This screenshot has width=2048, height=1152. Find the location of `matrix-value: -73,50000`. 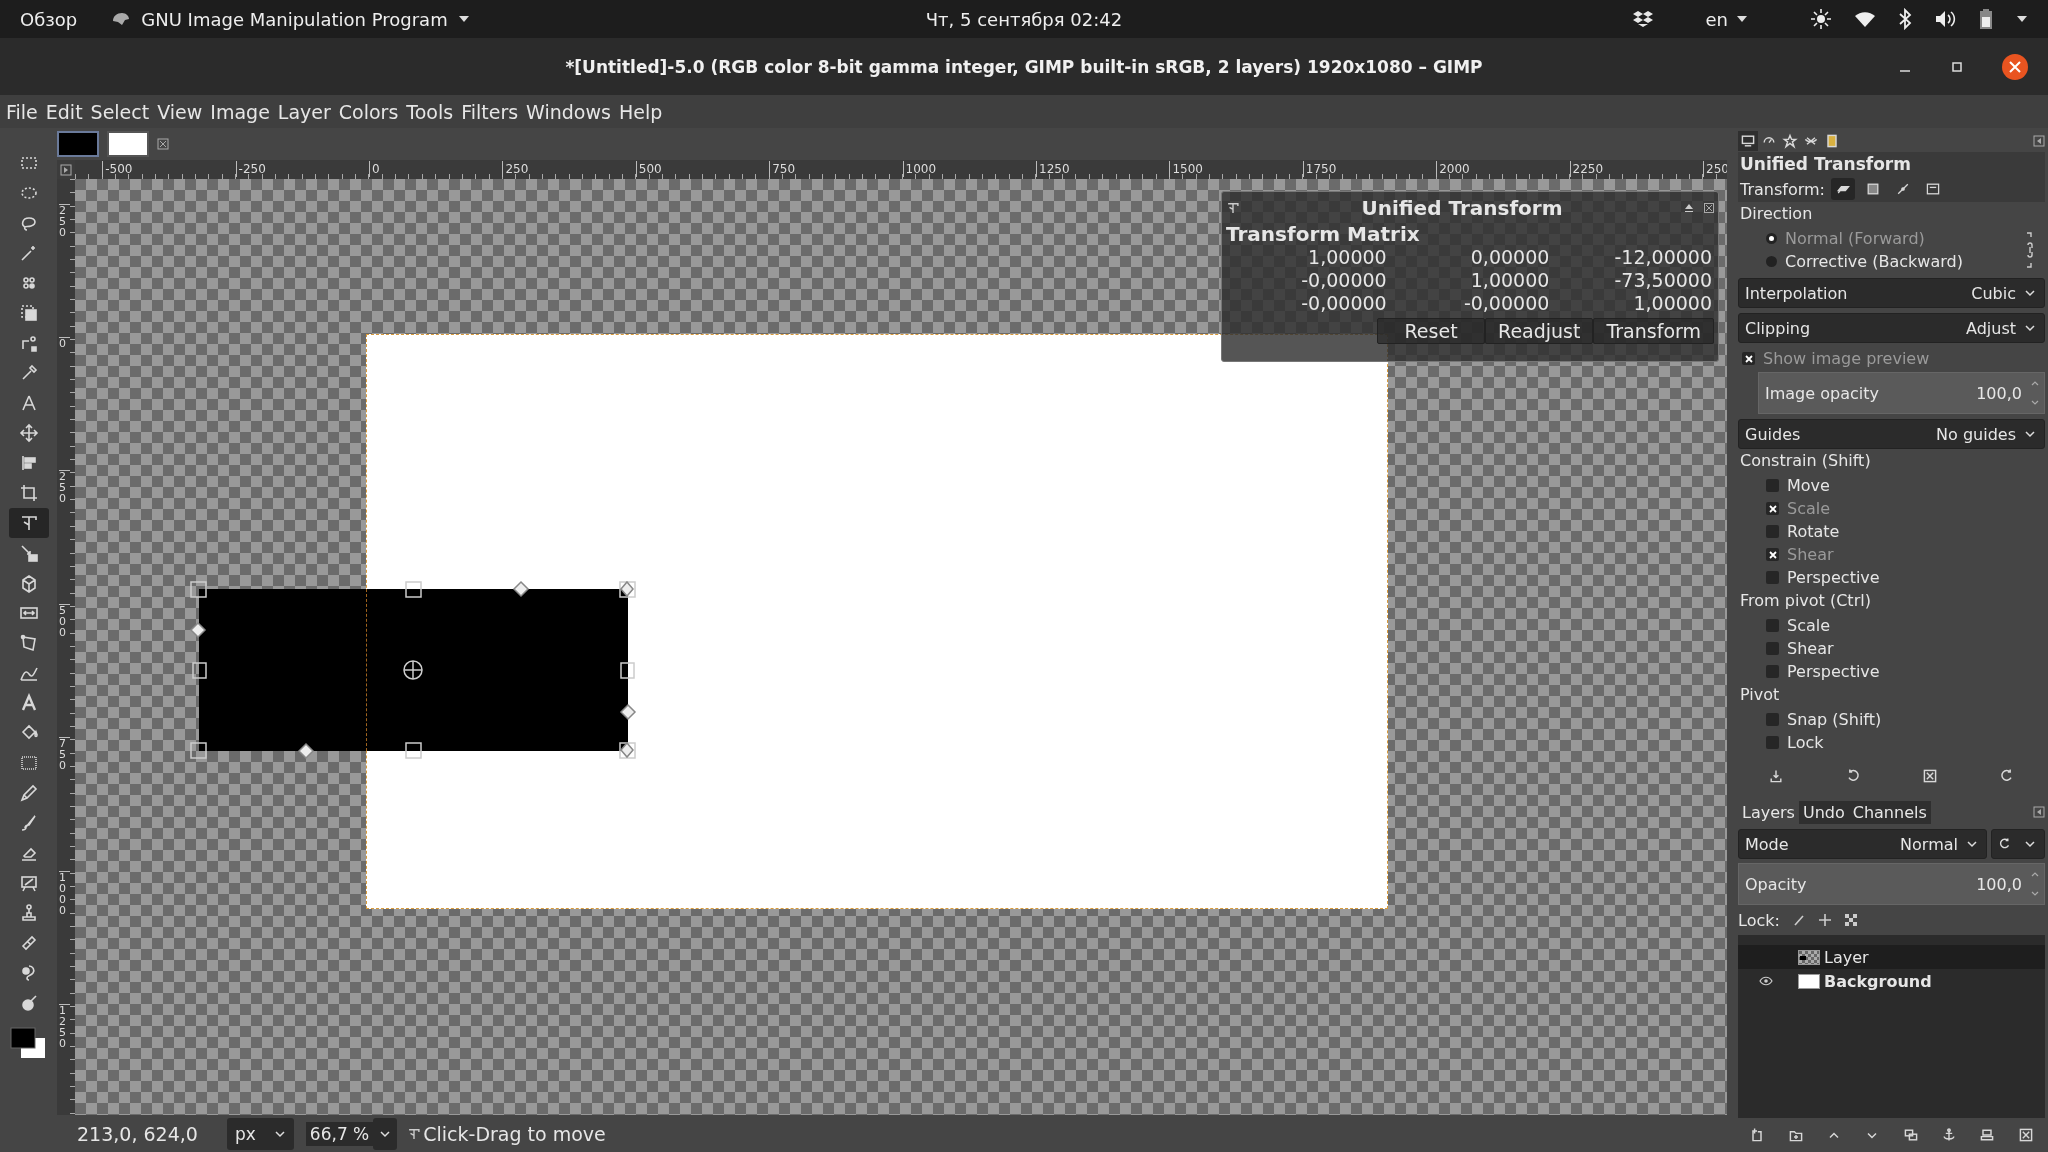

matrix-value: -73,50000 is located at coordinates (1663, 280).